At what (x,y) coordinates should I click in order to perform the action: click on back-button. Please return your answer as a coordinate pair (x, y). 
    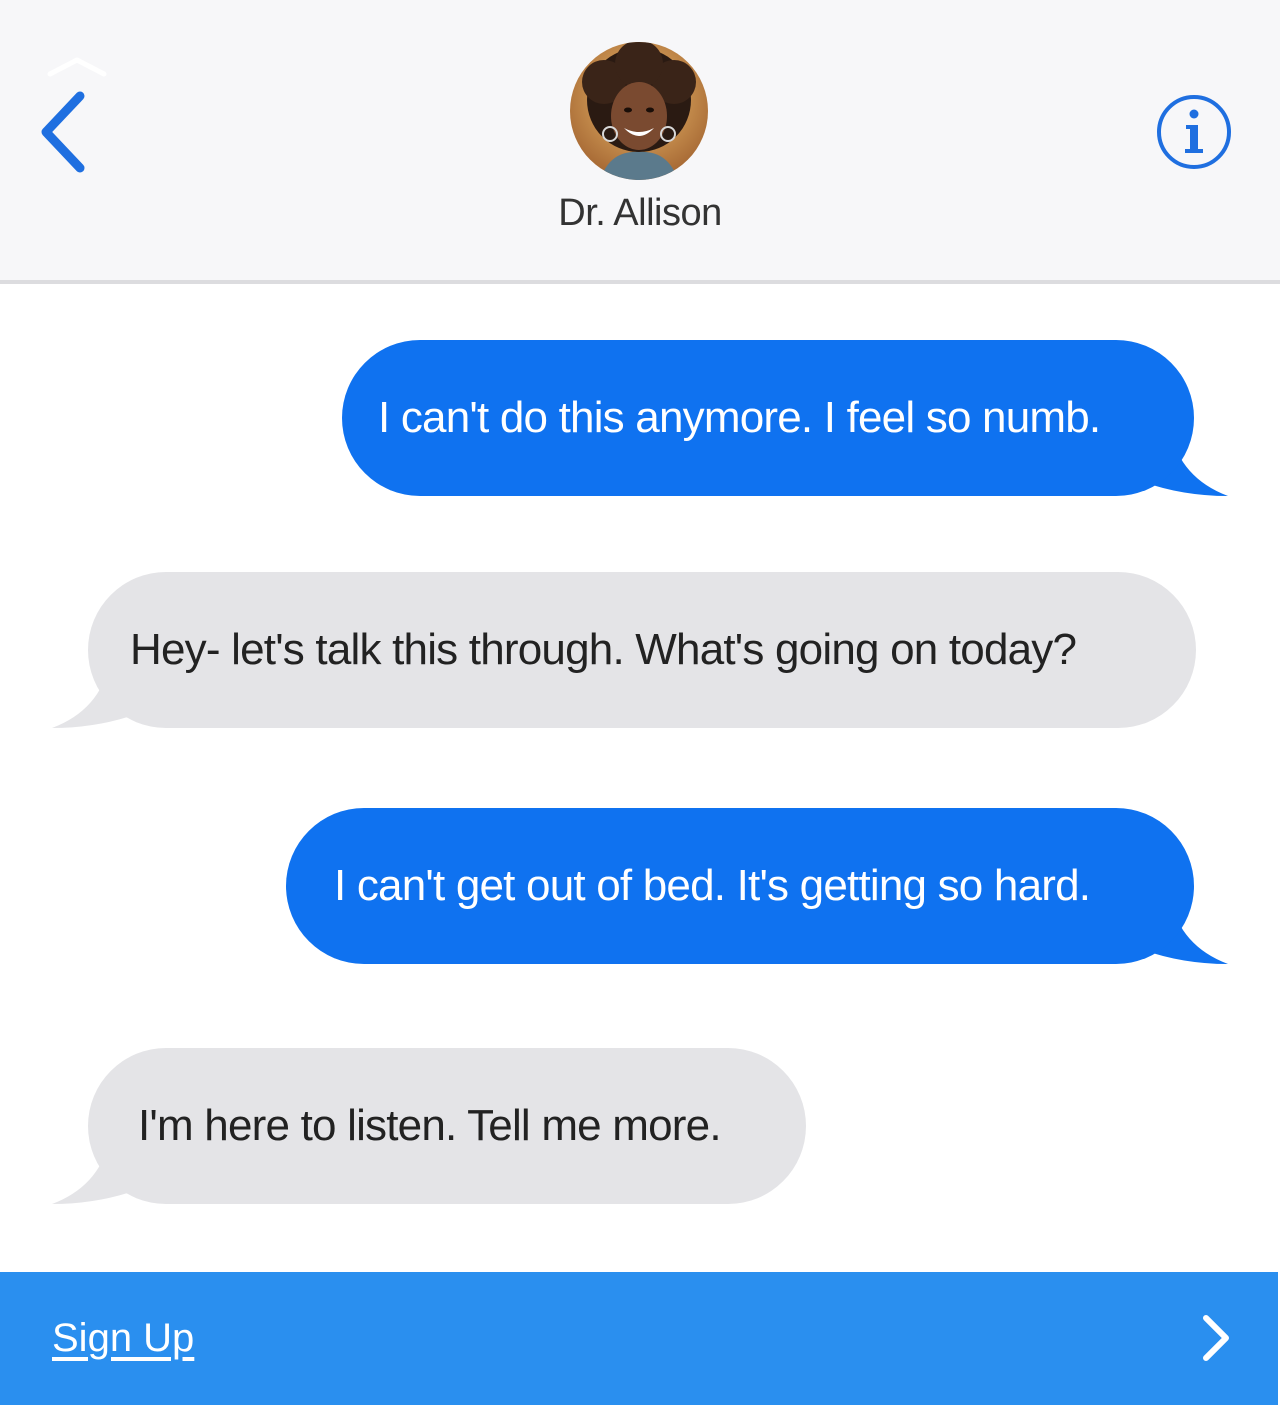
    Looking at the image, I should click on (65, 132).